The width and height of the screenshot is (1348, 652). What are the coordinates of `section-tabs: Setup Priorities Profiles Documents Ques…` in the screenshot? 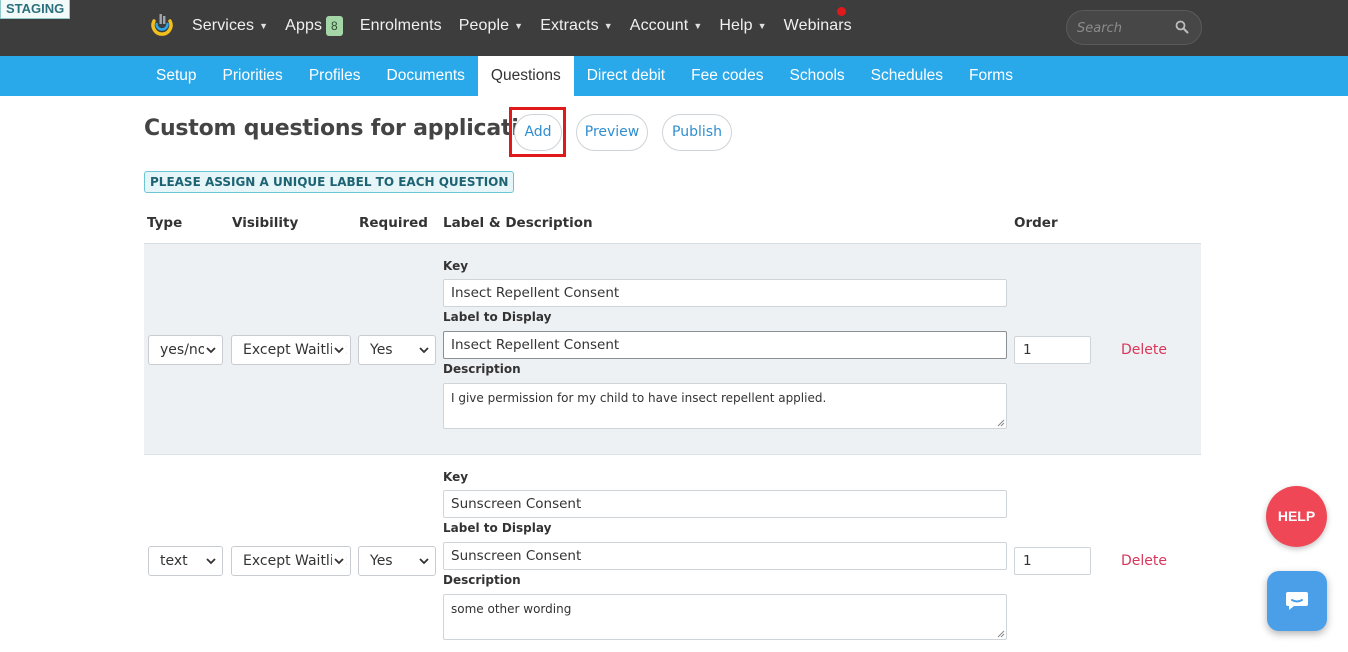 It's located at (674, 76).